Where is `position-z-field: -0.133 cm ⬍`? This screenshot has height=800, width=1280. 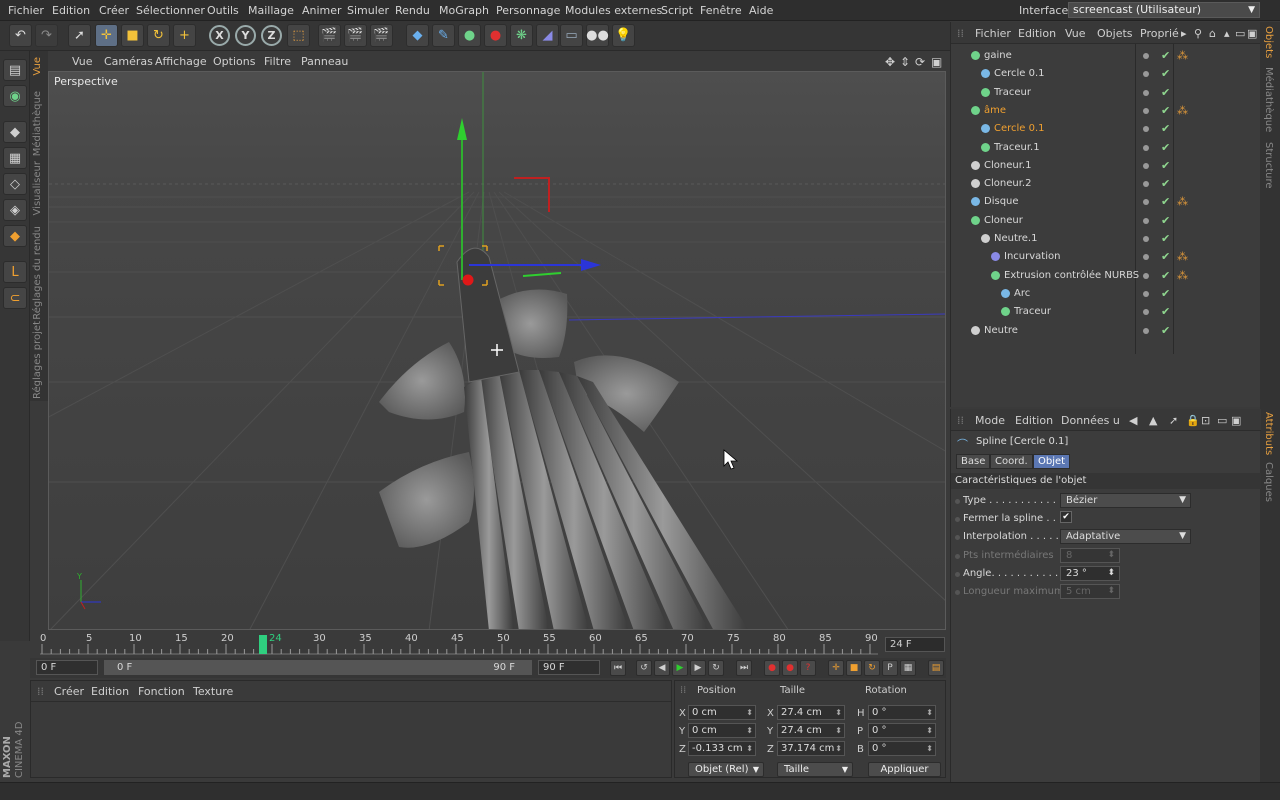
position-z-field: -0.133 cm ⬍ is located at coordinates (722, 748).